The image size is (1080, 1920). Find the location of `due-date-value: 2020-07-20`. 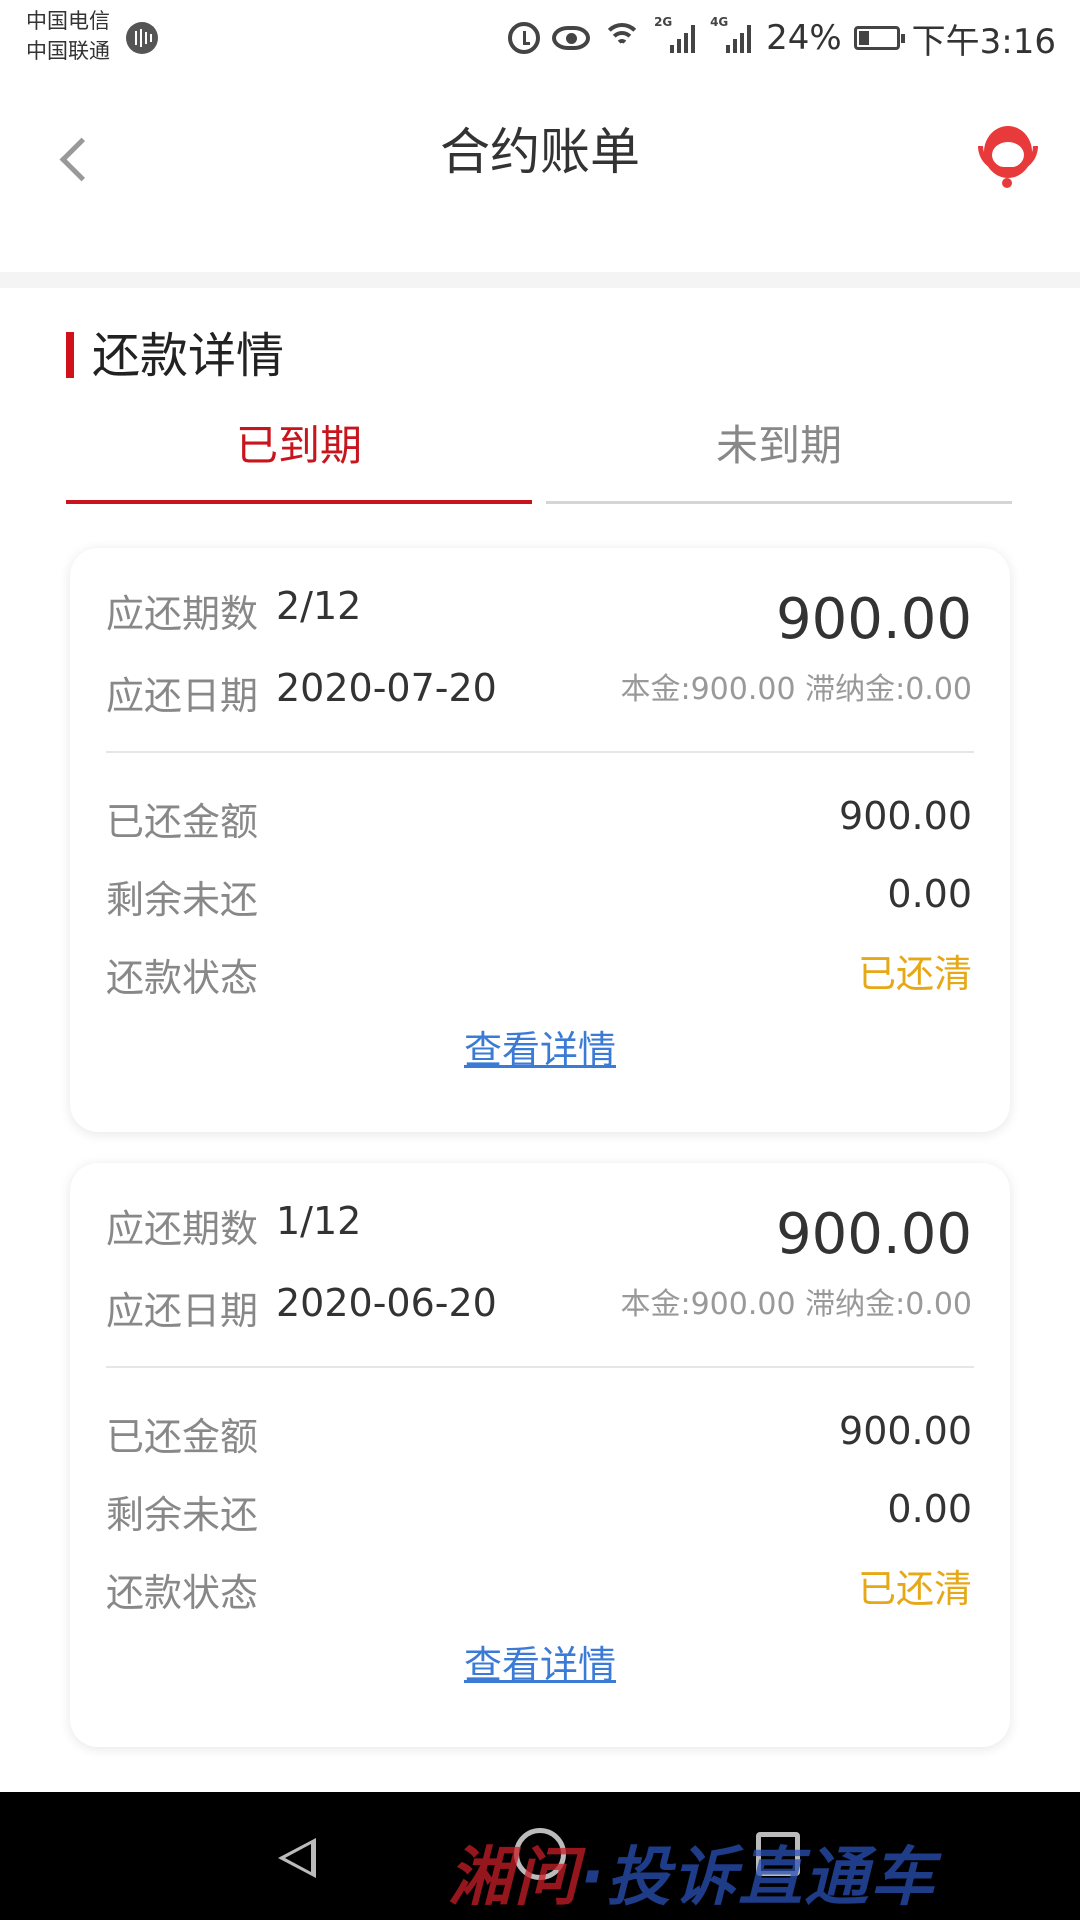

due-date-value: 2020-07-20 is located at coordinates (386, 688).